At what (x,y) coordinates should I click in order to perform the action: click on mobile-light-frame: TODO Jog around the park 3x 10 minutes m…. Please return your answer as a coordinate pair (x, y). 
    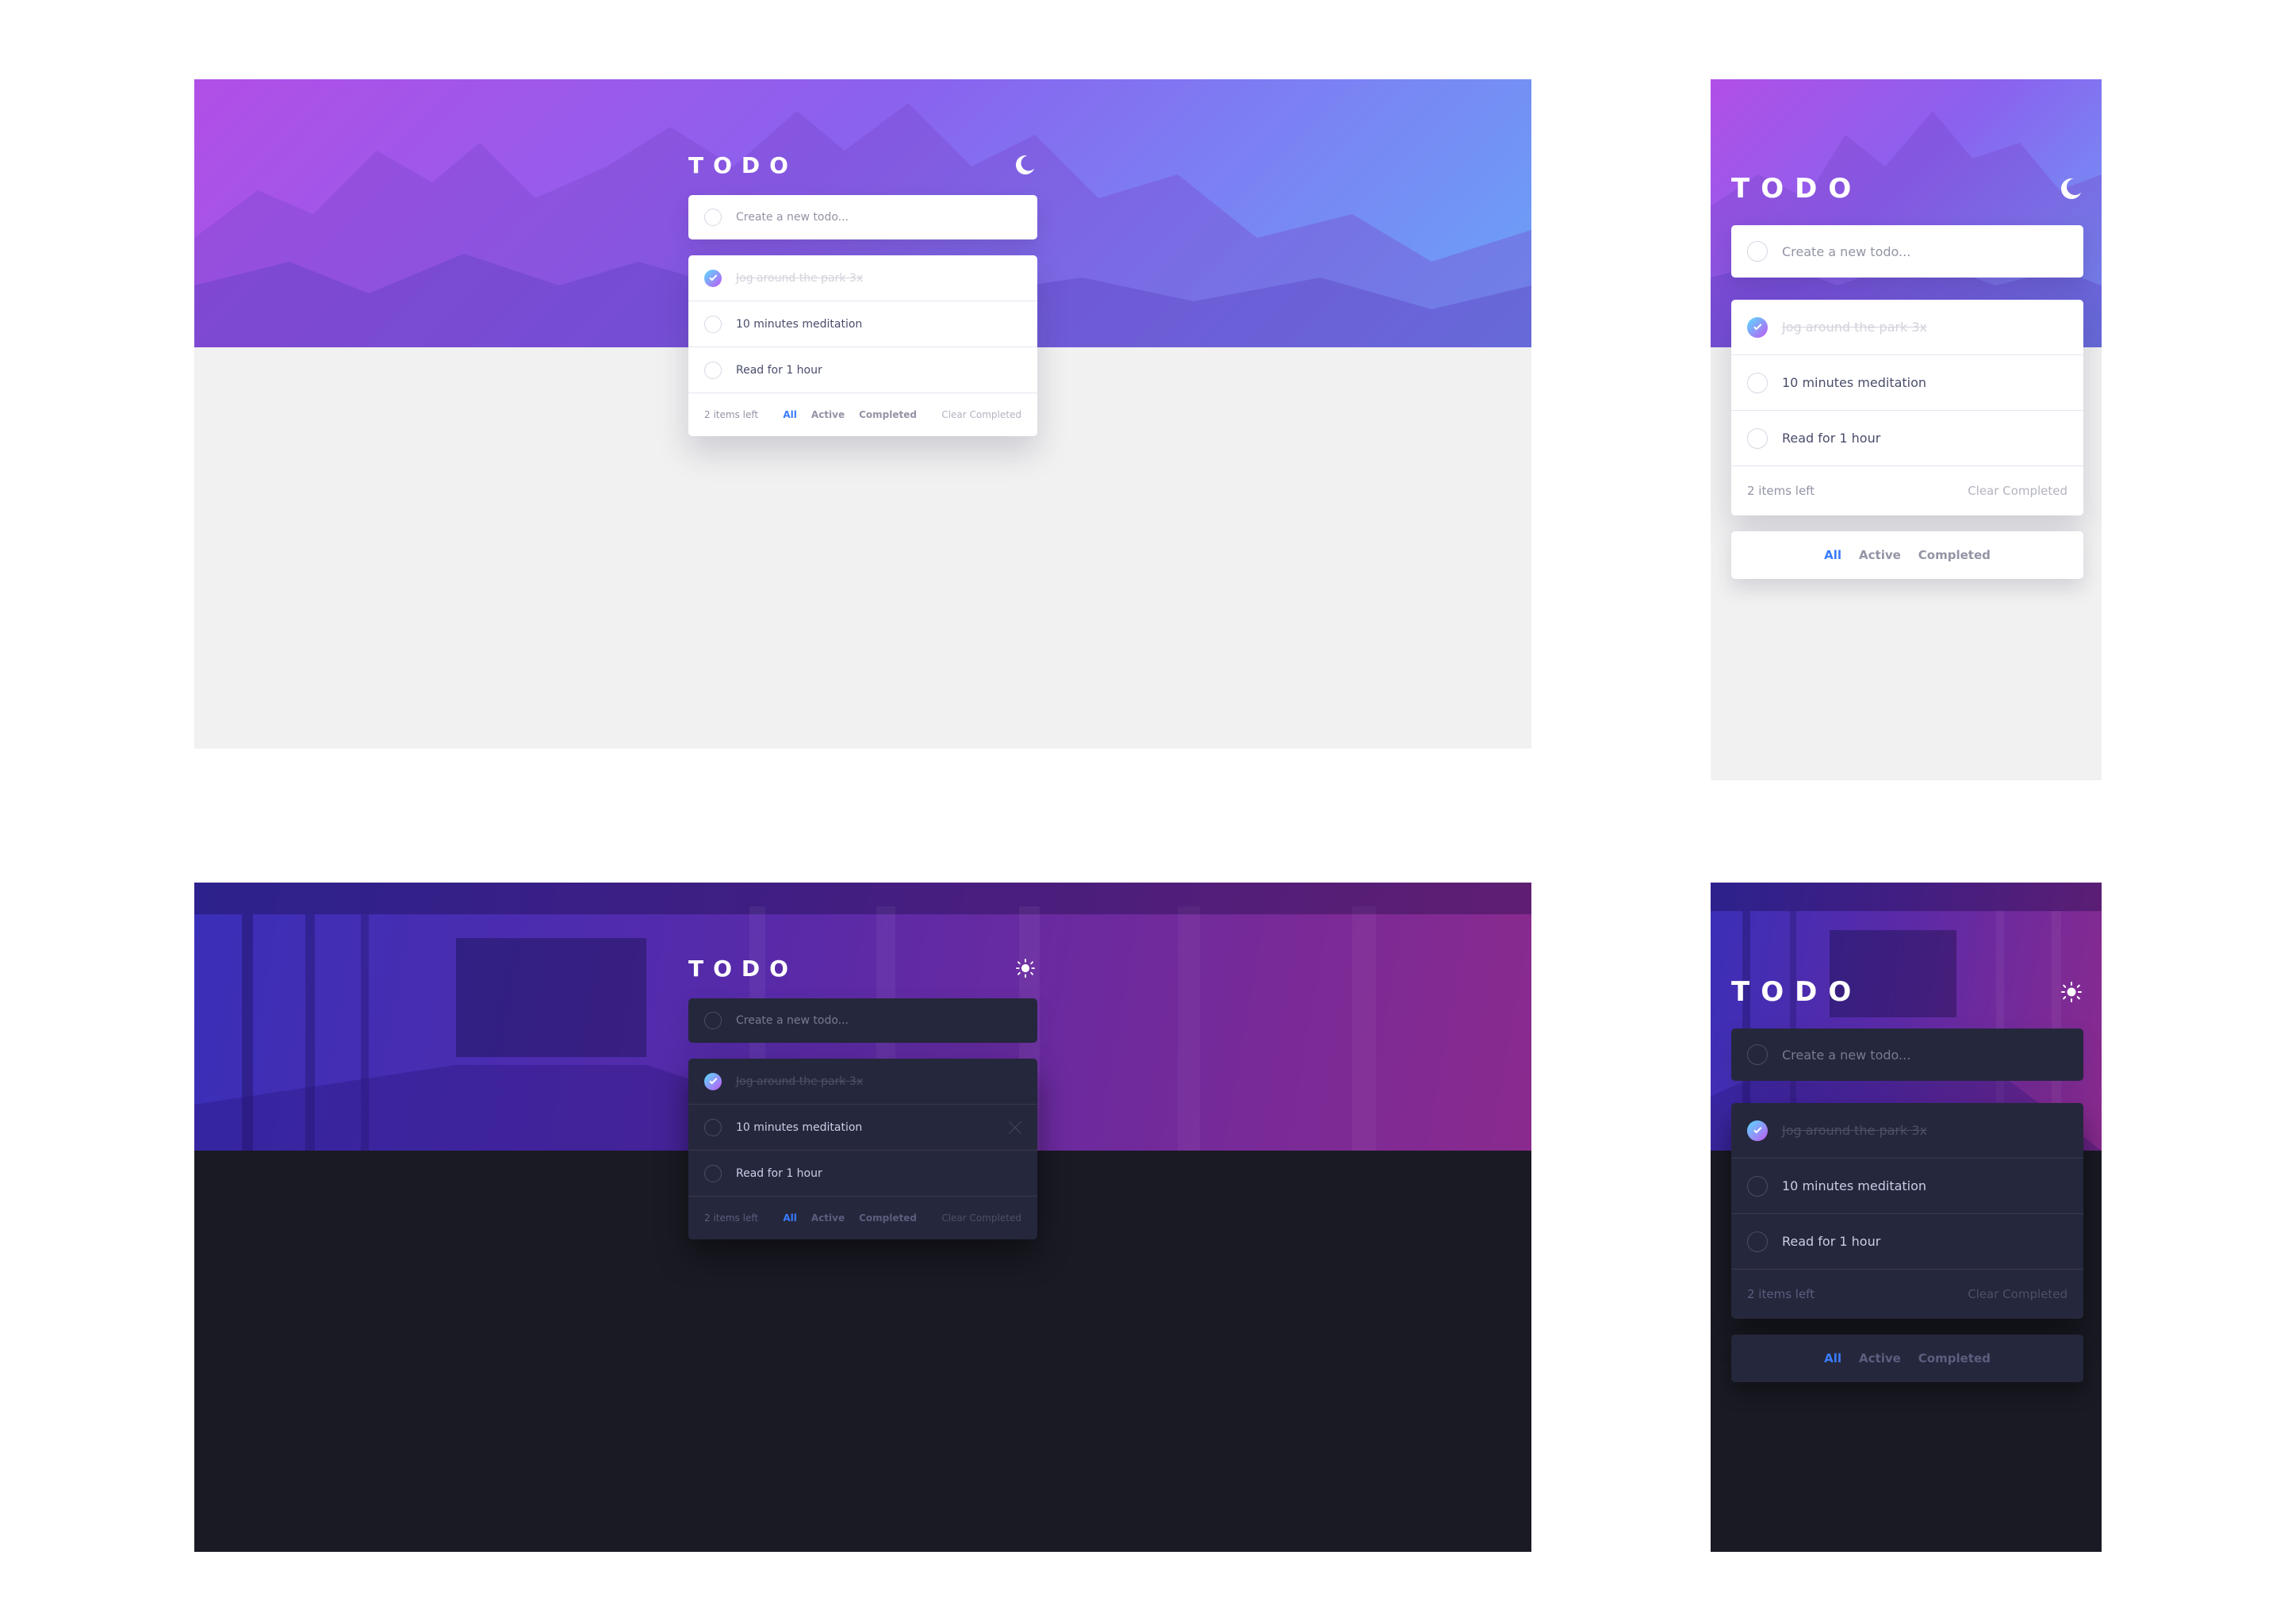
    Looking at the image, I should click on (1906, 429).